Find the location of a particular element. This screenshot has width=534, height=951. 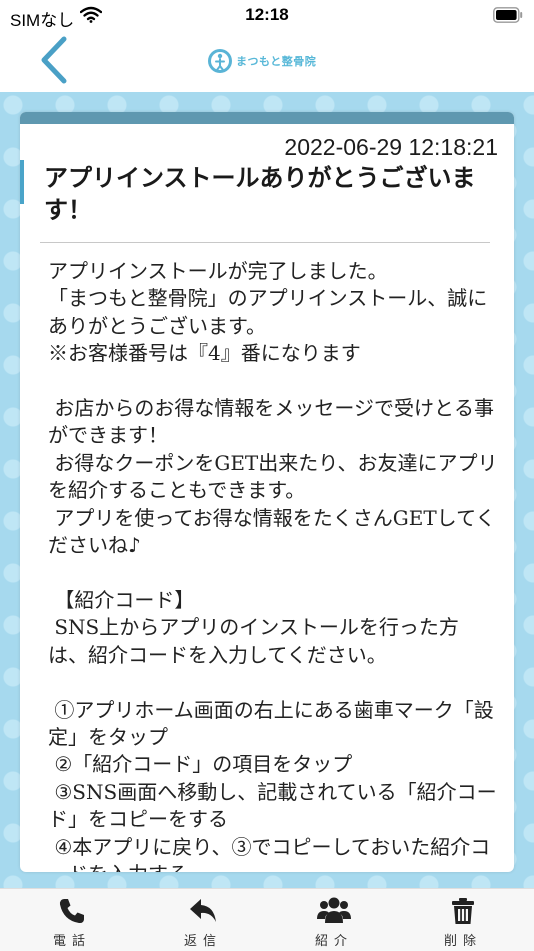

title-divider is located at coordinates (265, 242).